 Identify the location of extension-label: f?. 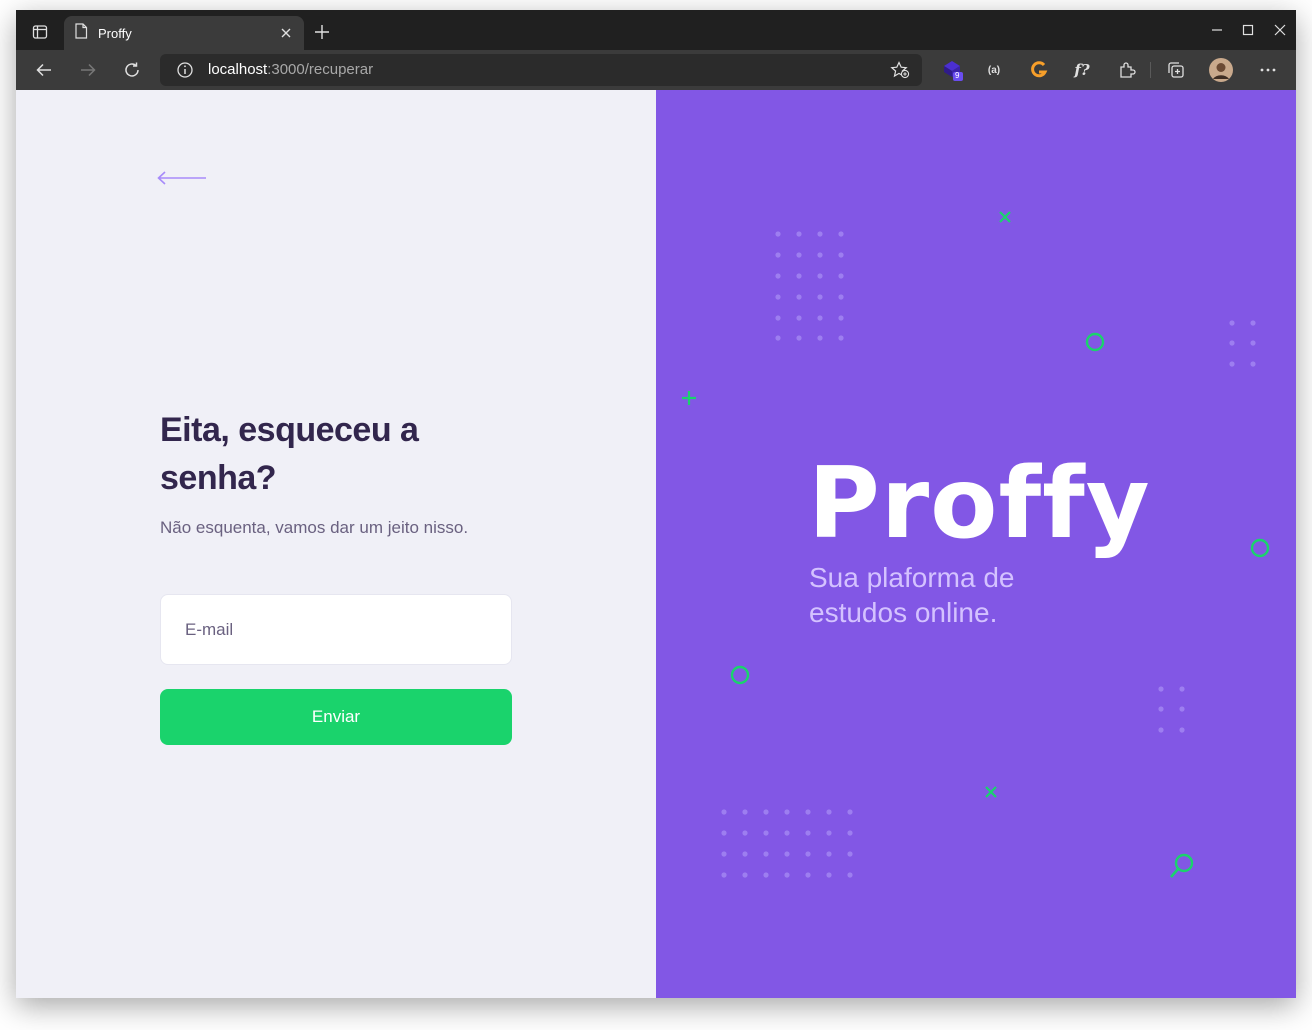
(1082, 70).